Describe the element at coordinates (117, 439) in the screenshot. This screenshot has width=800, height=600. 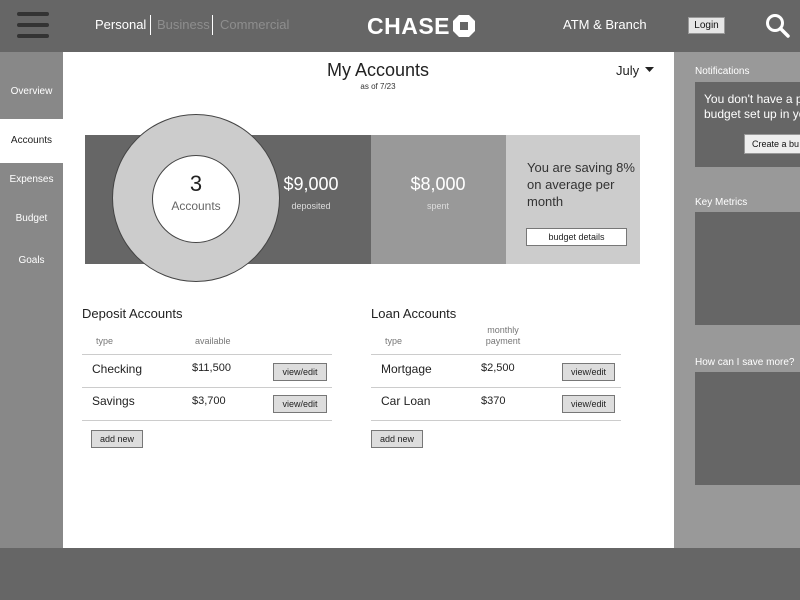
I see `deposit-add-new-button: add new` at that location.